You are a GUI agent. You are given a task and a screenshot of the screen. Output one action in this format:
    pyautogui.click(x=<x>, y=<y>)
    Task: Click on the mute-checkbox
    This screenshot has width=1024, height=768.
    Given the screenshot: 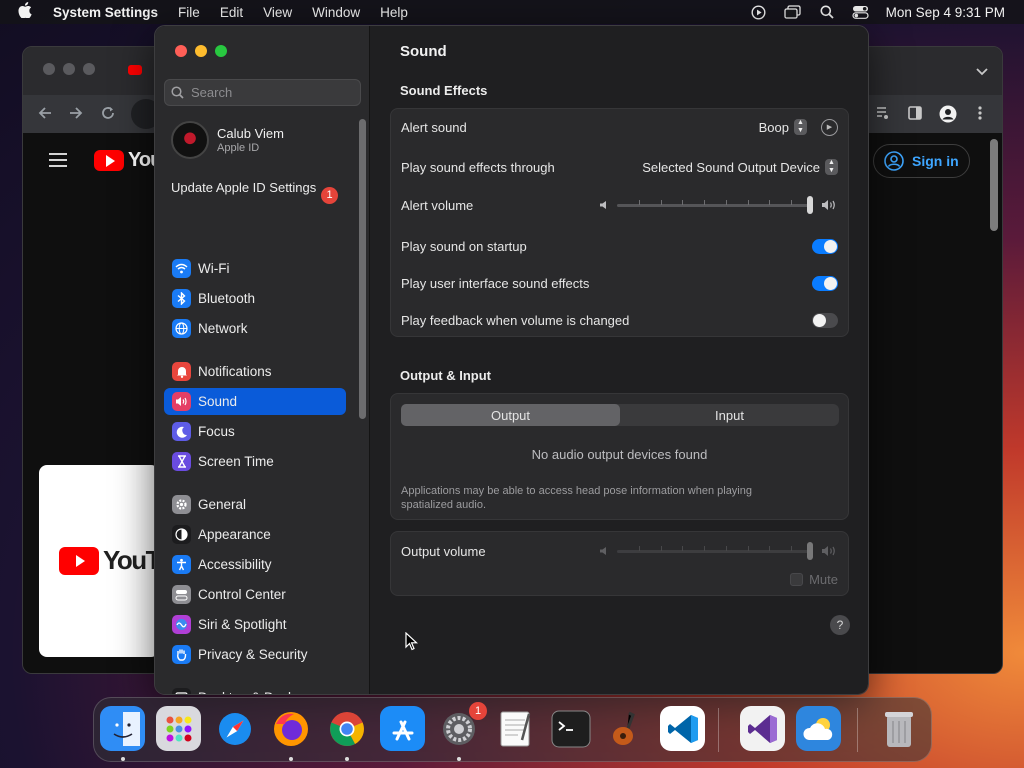 What is the action you would take?
    pyautogui.click(x=797, y=579)
    